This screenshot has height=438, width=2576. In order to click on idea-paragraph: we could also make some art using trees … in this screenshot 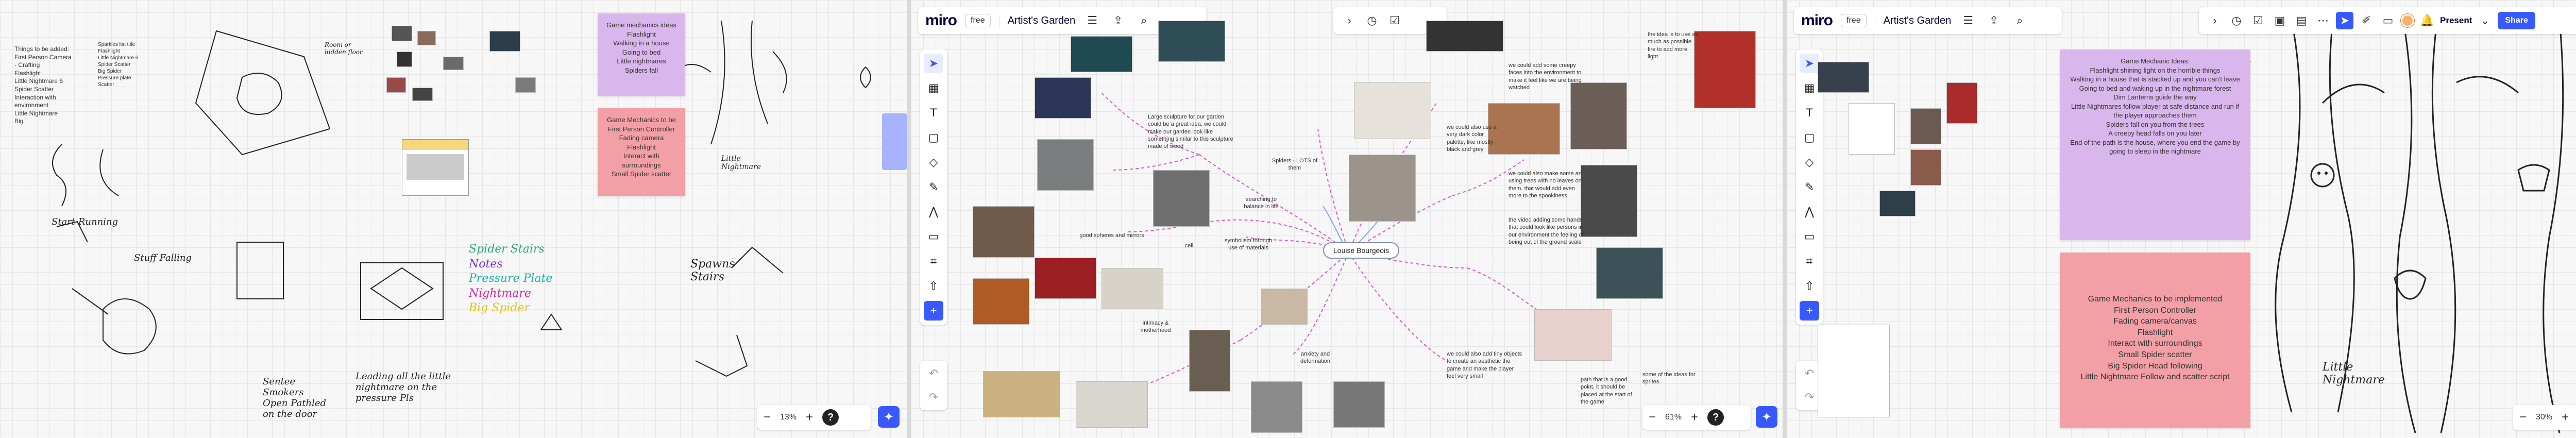, I will do `click(1547, 184)`.